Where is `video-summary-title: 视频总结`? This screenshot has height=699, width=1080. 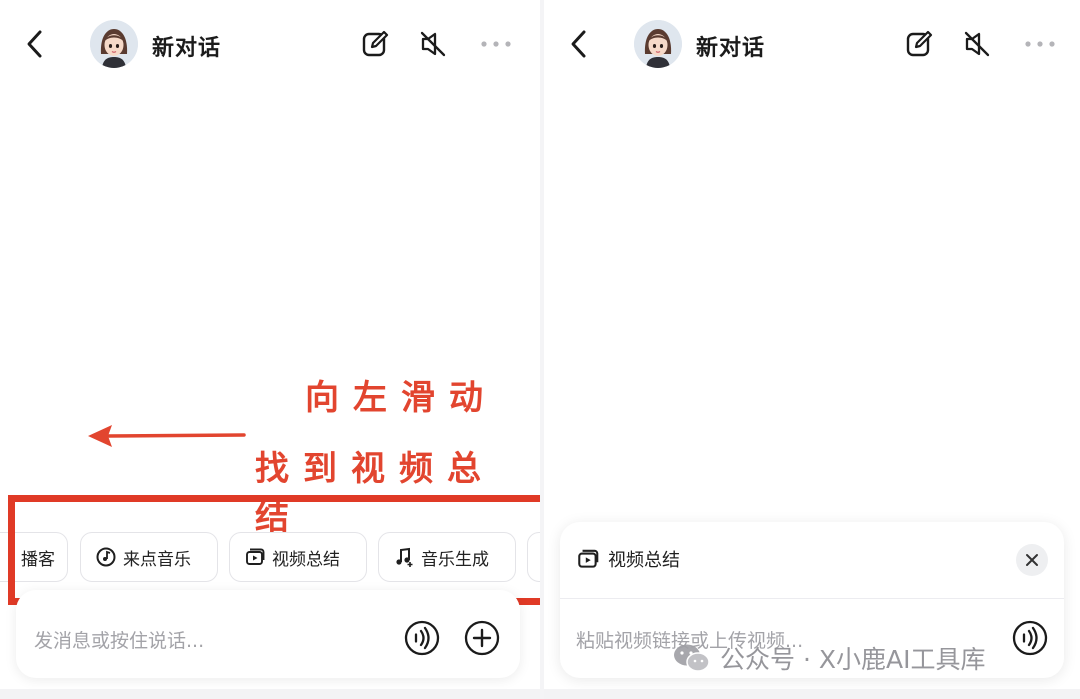 video-summary-title: 视频总结 is located at coordinates (644, 560).